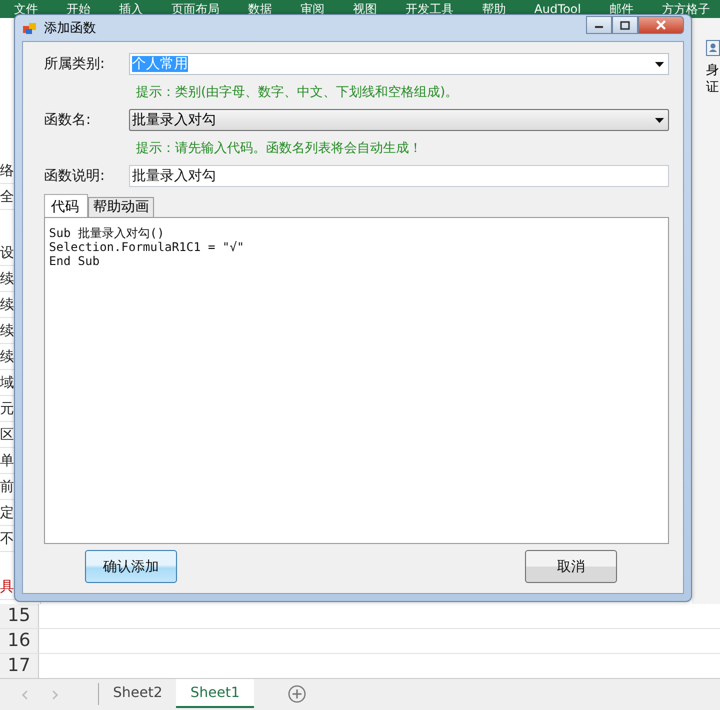  What do you see at coordinates (364, 9) in the screenshot?
I see `ribbon-tab: 视图` at bounding box center [364, 9].